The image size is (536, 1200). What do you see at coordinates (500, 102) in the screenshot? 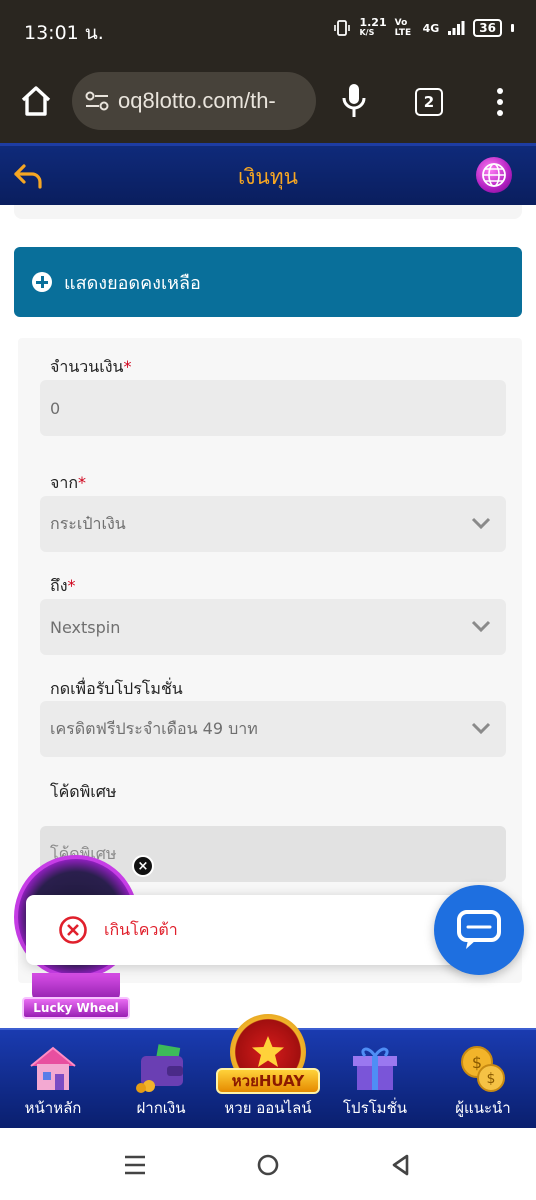
I see `more-menu-icon` at bounding box center [500, 102].